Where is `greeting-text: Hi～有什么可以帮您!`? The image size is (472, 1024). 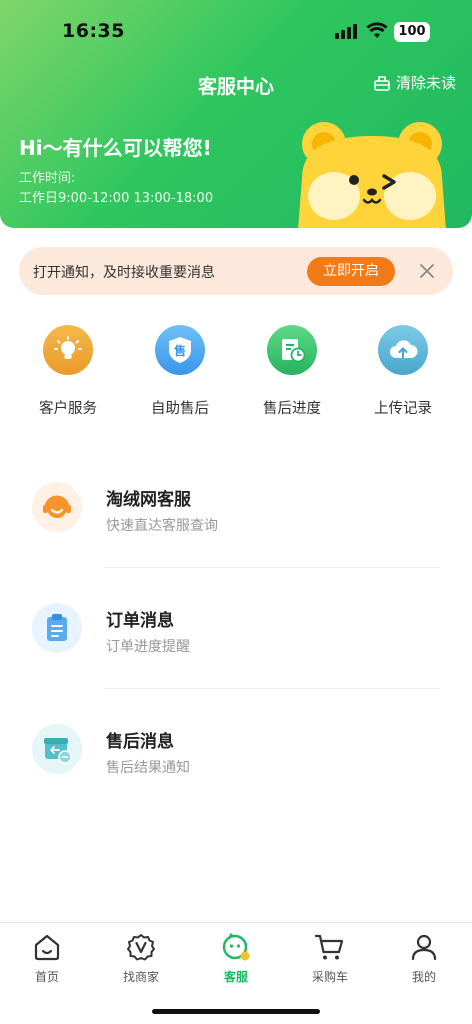
greeting-text: Hi～有什么可以帮您! is located at coordinates (115, 148).